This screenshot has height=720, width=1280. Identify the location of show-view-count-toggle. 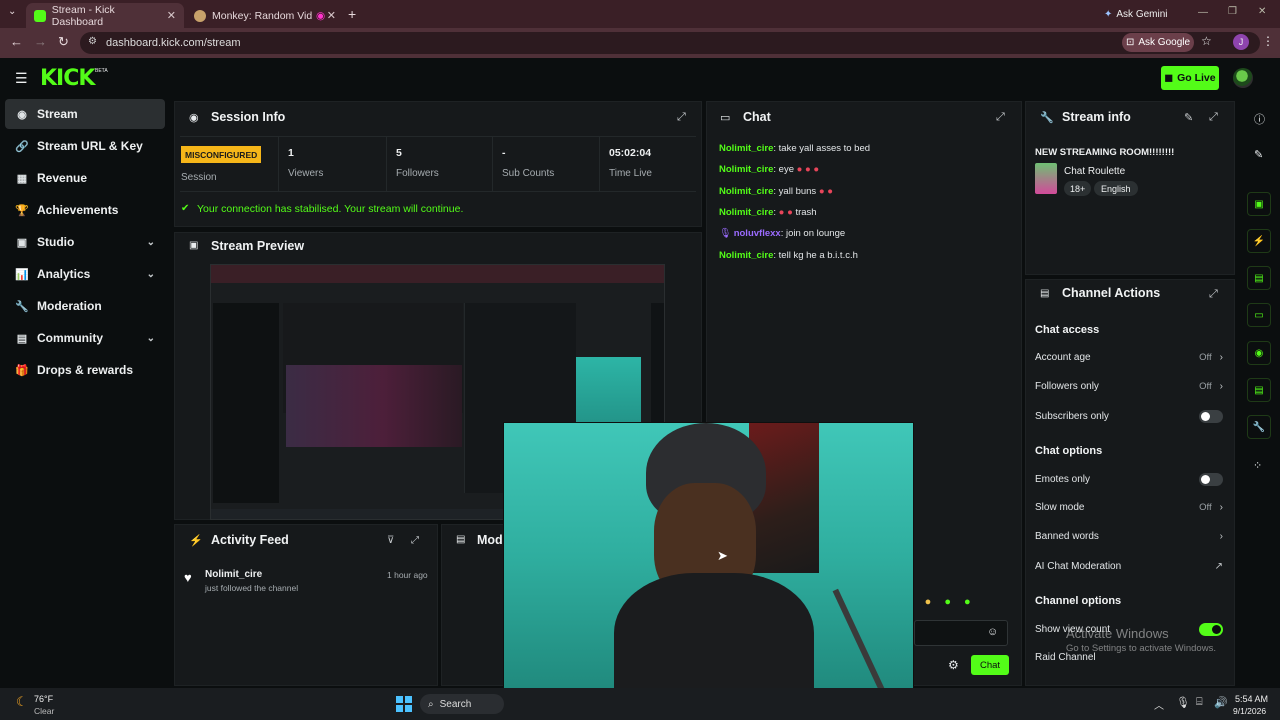
(1211, 629).